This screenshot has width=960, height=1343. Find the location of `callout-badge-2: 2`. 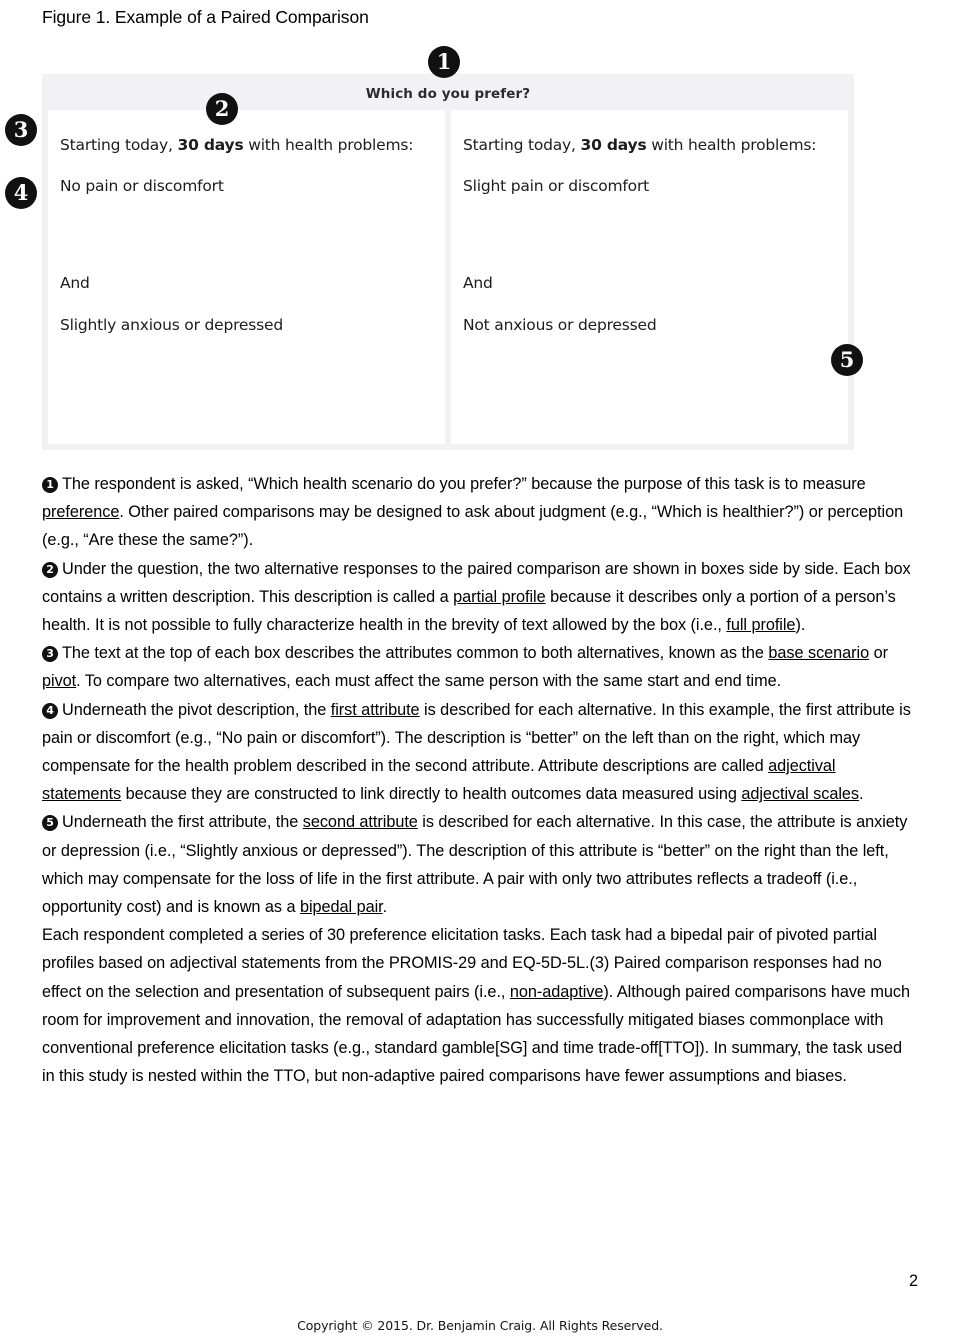

callout-badge-2: 2 is located at coordinates (222, 109).